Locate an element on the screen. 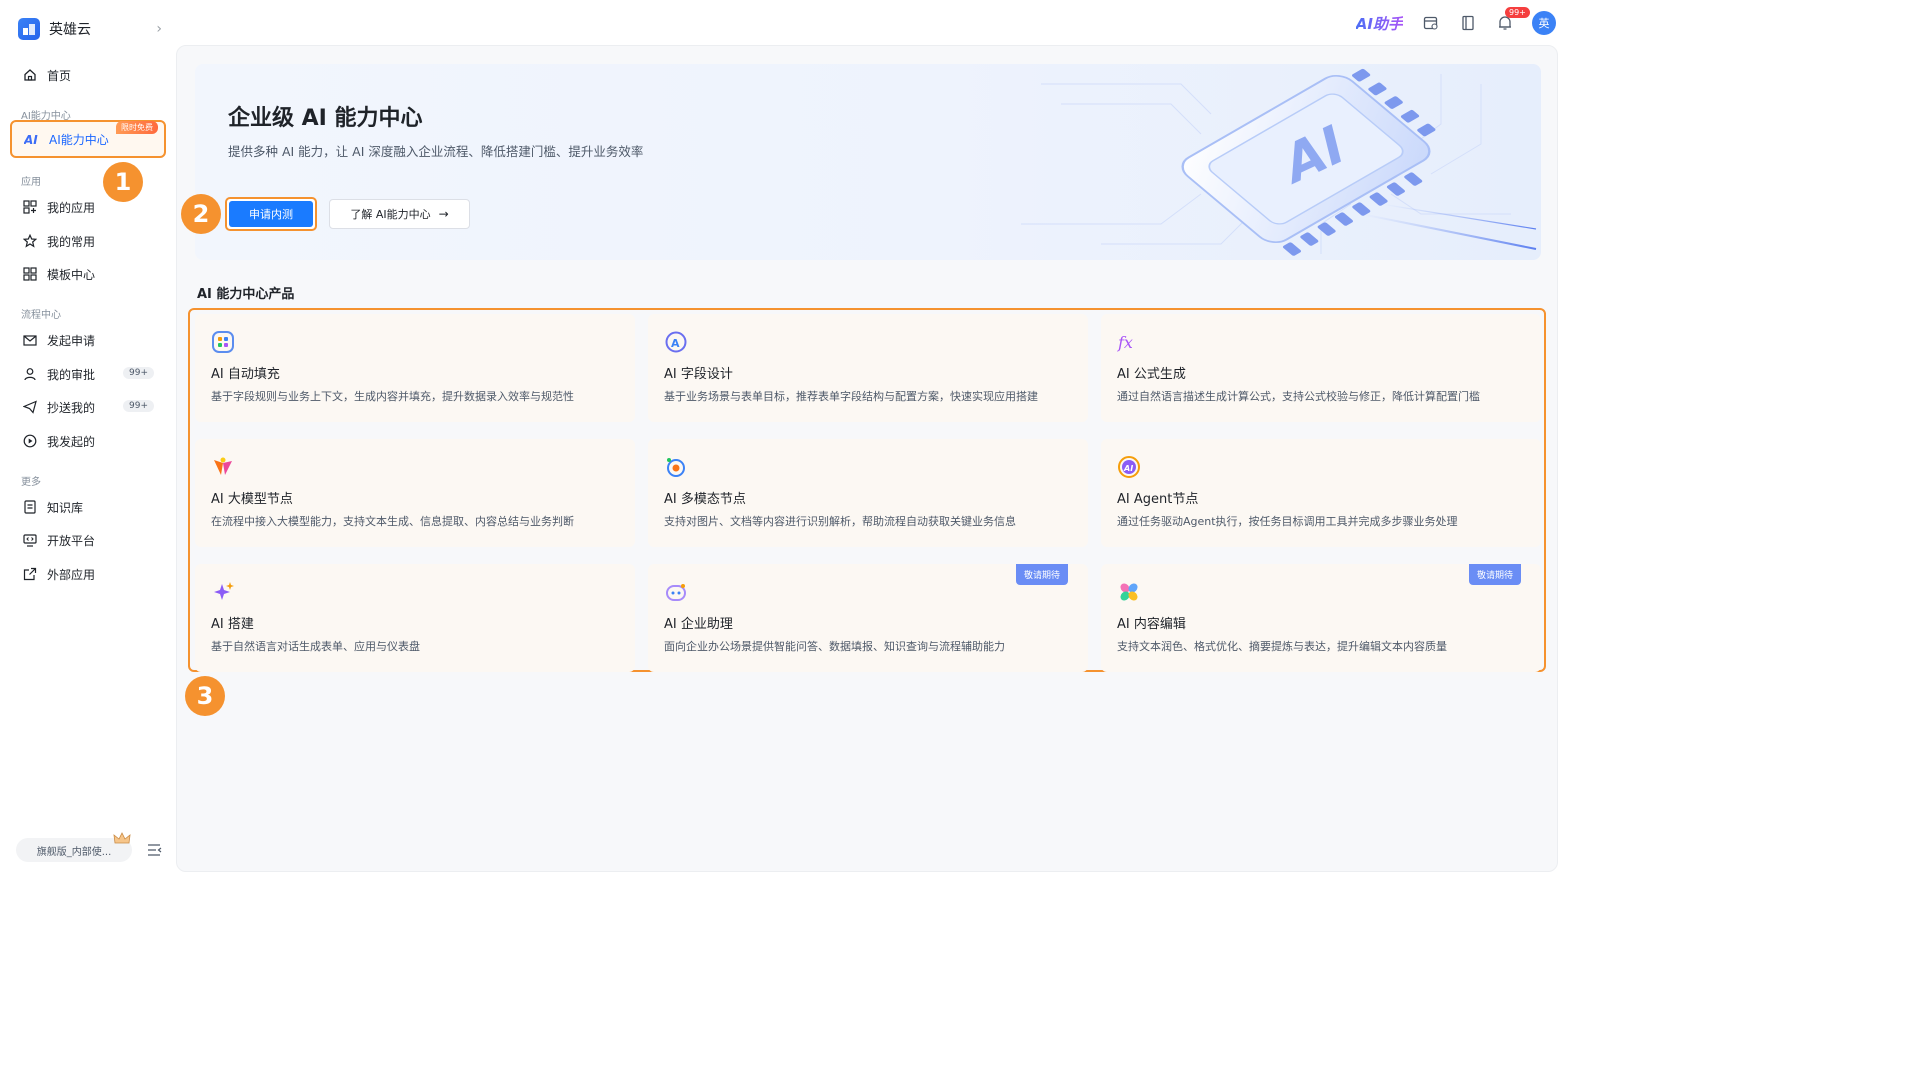  product-desc: 基于自然语言对话生成表单、应用与仪表盘 is located at coordinates (315, 646).